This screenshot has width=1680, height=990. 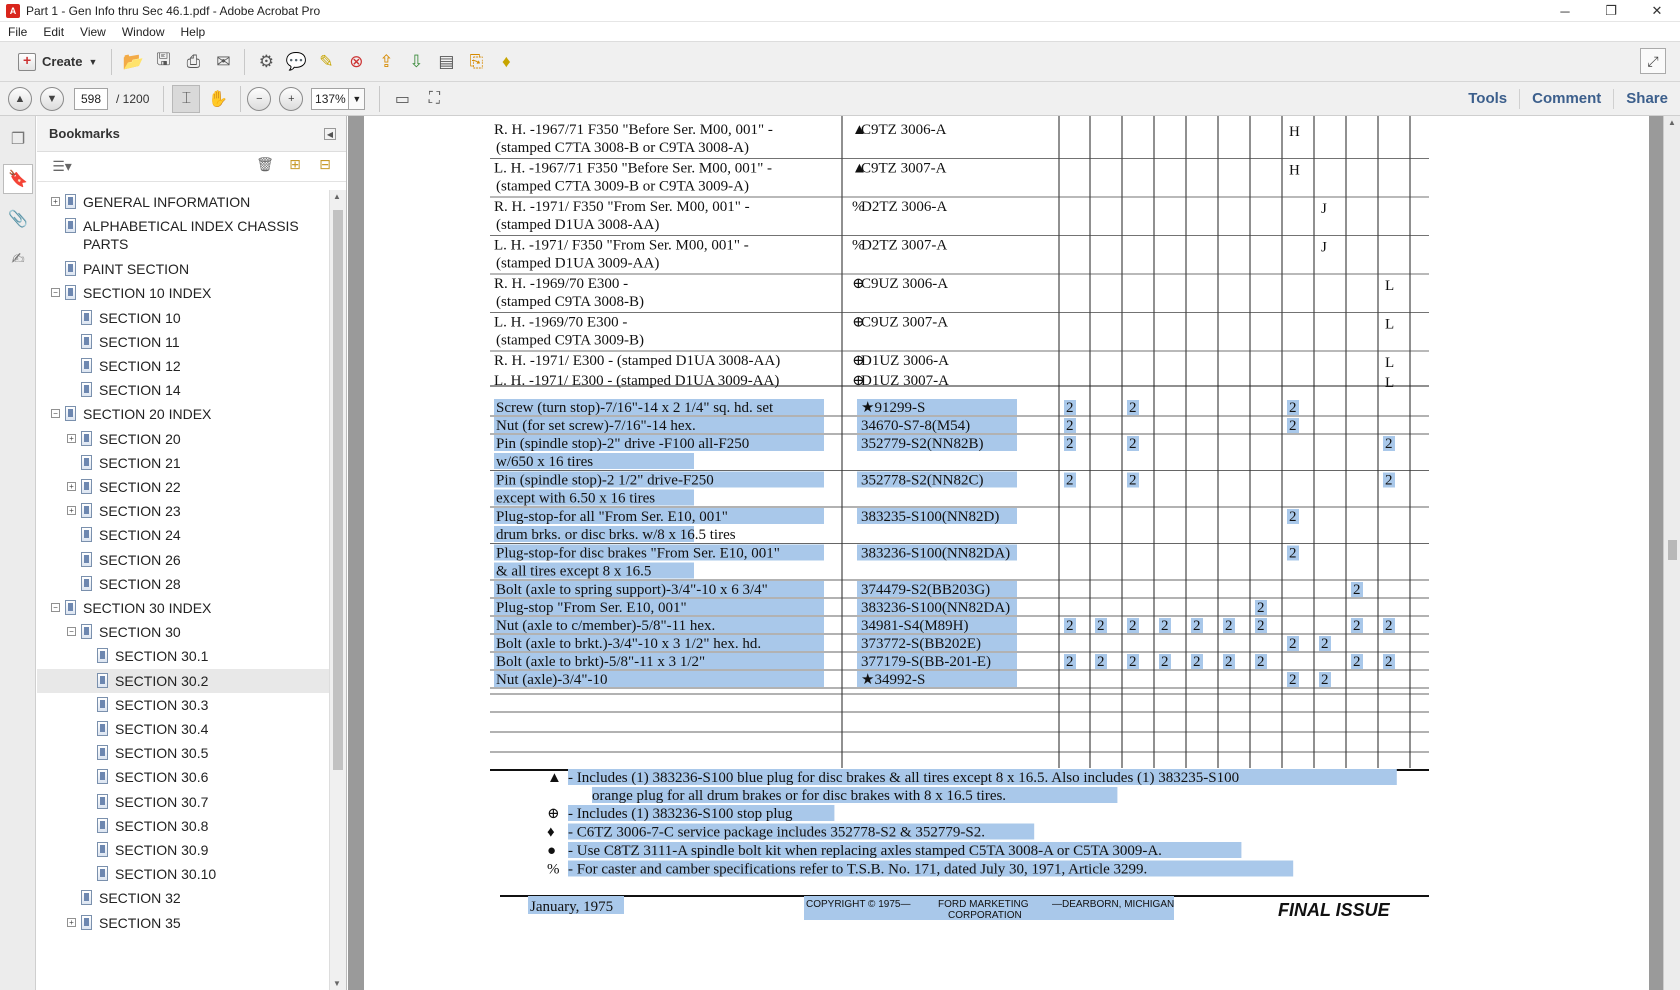 What do you see at coordinates (386, 62) in the screenshot?
I see `export-icon: ⇪` at bounding box center [386, 62].